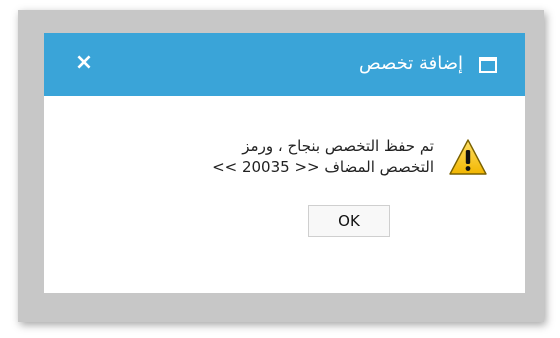 Image resolution: width=560 pixels, height=338 pixels. I want to click on warning-icon, so click(468, 157).